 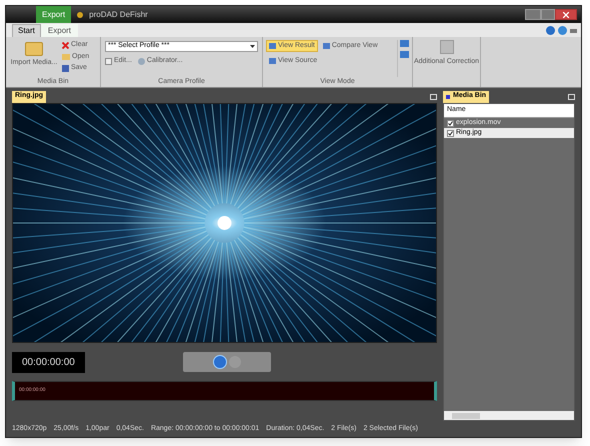 What do you see at coordinates (550, 30) in the screenshot?
I see `help-icon` at bounding box center [550, 30].